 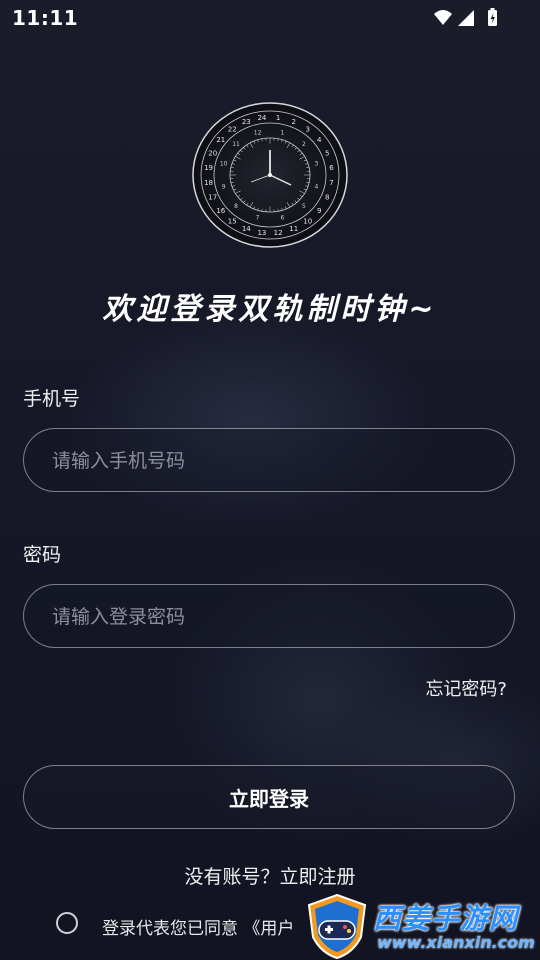 What do you see at coordinates (456, 942) in the screenshot?
I see `watermark-url: www.xianxin.com` at bounding box center [456, 942].